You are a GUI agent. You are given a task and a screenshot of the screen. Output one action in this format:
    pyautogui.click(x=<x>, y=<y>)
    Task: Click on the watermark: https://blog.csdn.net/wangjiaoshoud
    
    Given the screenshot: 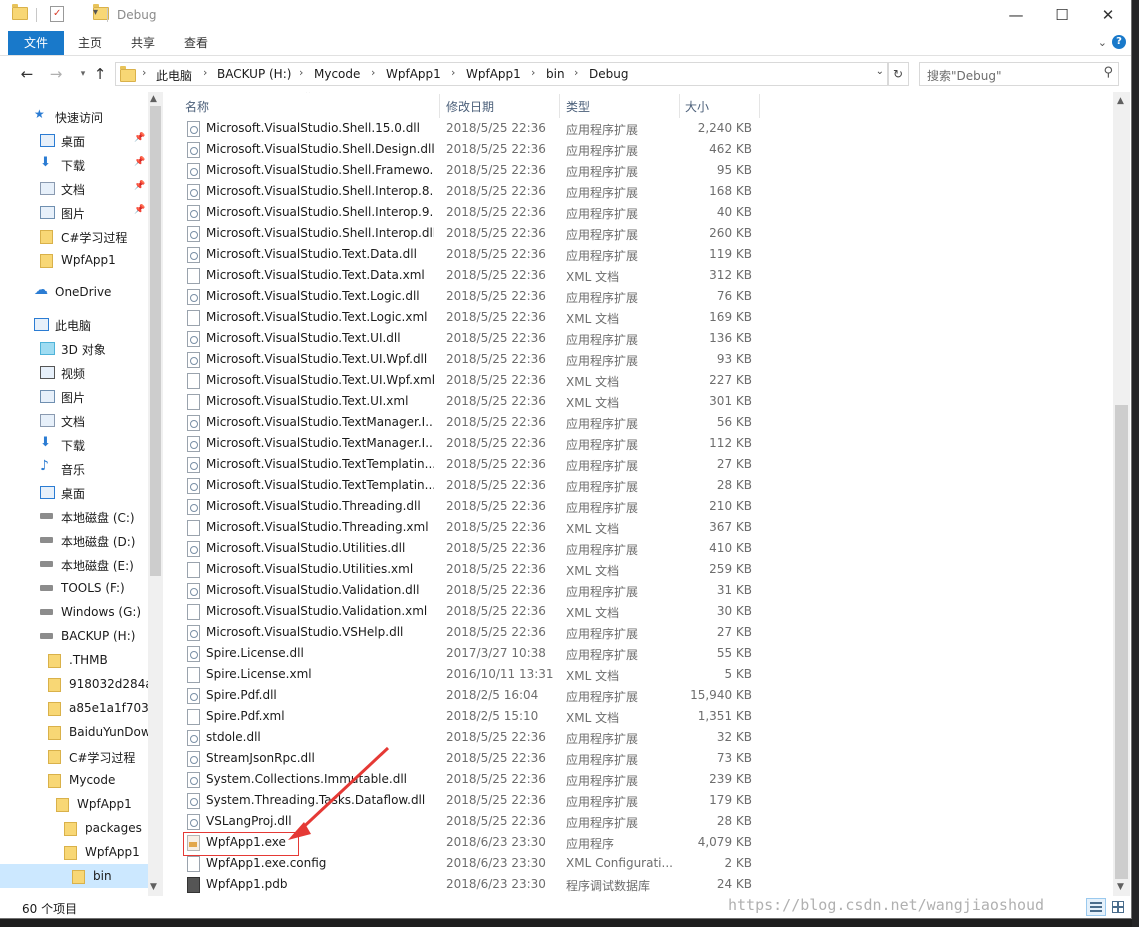 What is the action you would take?
    pyautogui.click(x=886, y=905)
    